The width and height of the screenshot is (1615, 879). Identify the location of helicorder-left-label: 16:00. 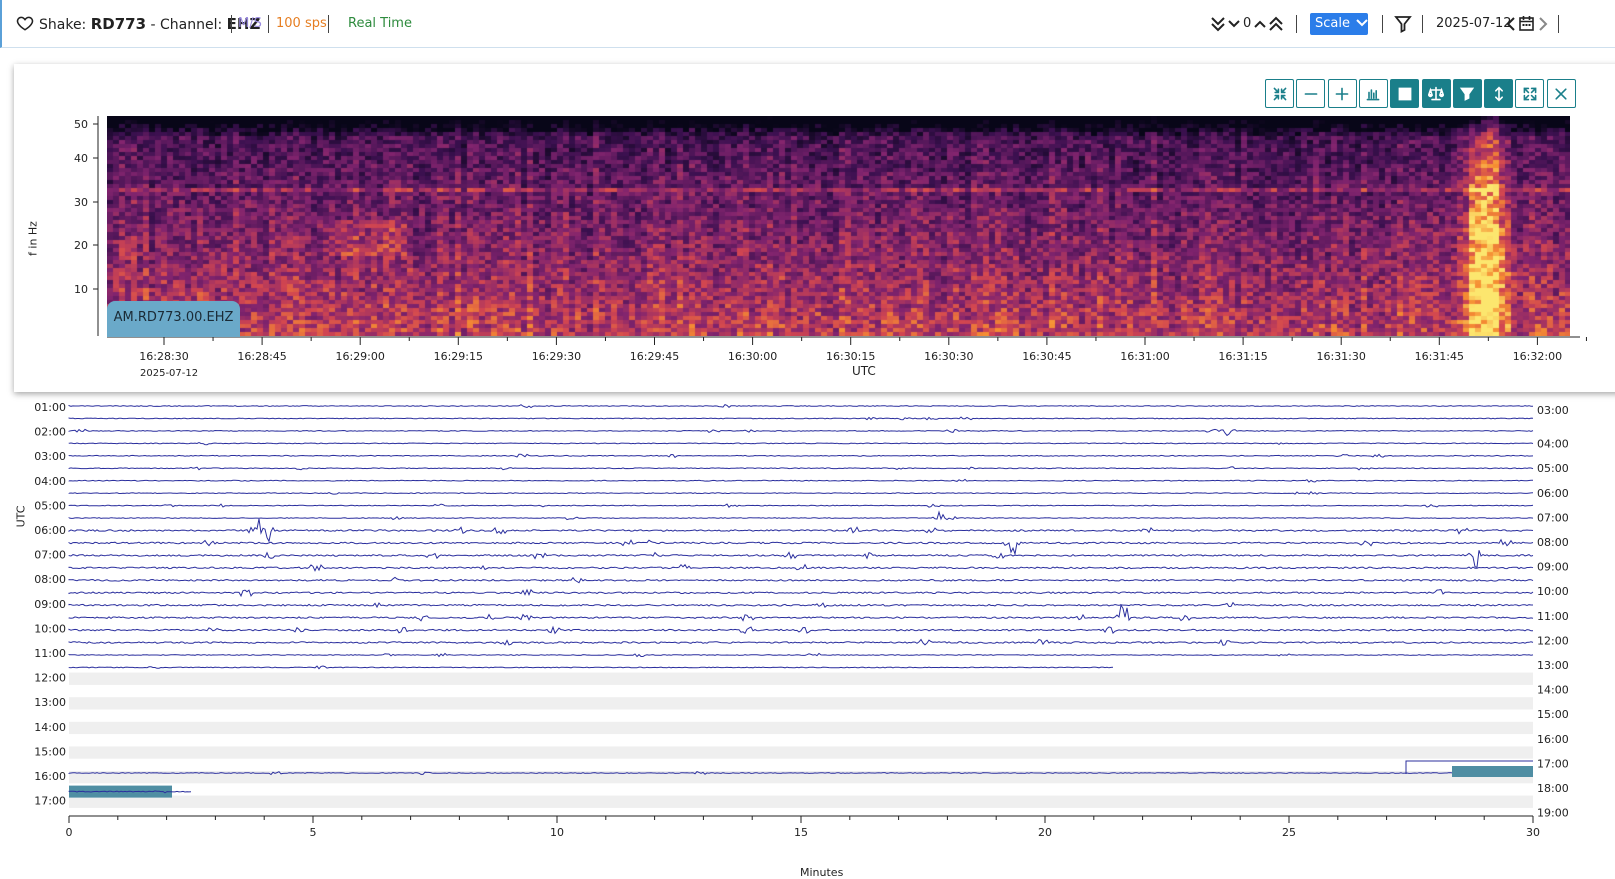
(50, 776).